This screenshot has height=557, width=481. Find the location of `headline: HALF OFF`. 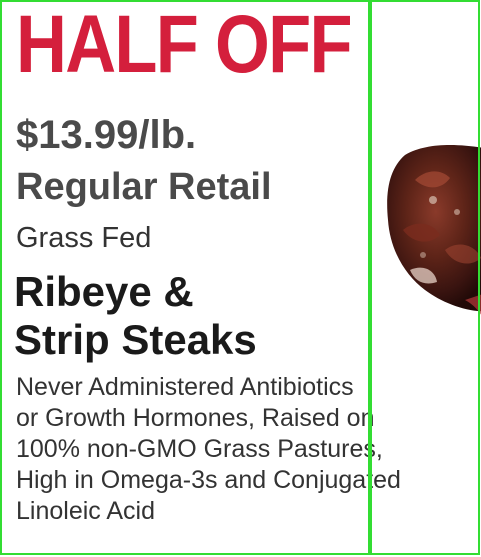

headline: HALF OFF is located at coordinates (184, 45).